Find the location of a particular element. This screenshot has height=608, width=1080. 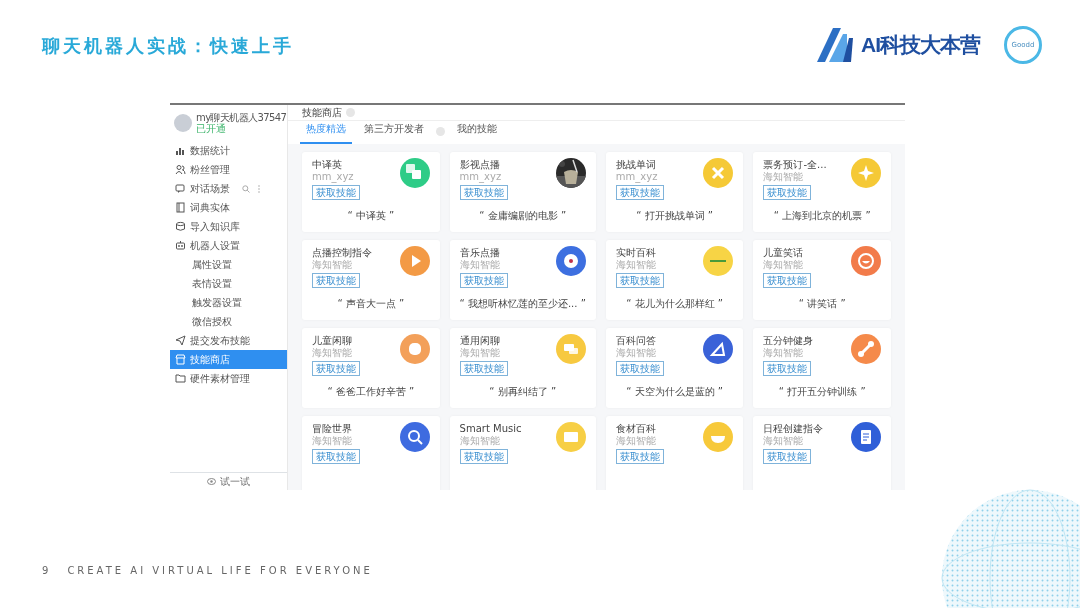

skill-title: 中译英 is located at coordinates (327, 164).